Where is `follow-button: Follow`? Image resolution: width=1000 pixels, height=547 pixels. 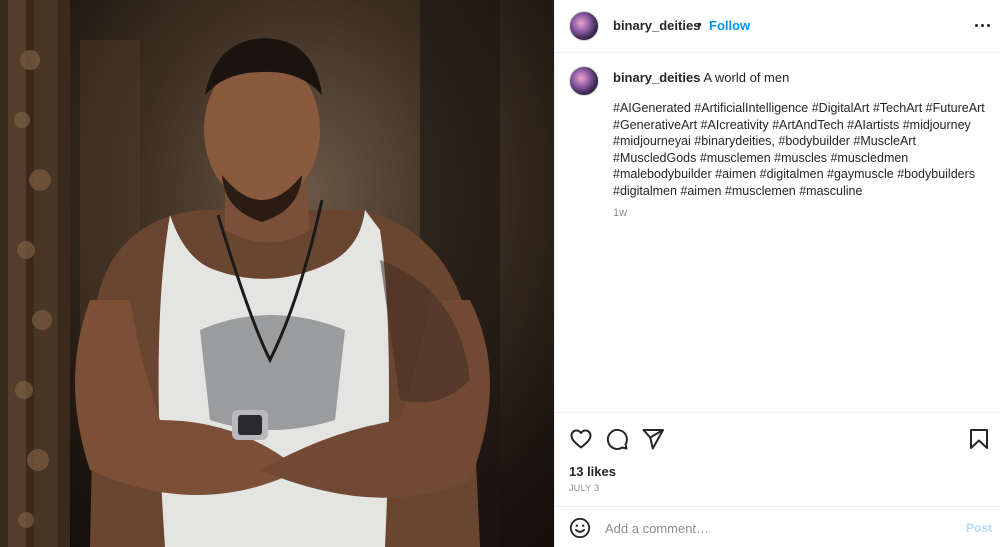 follow-button: Follow is located at coordinates (729, 25).